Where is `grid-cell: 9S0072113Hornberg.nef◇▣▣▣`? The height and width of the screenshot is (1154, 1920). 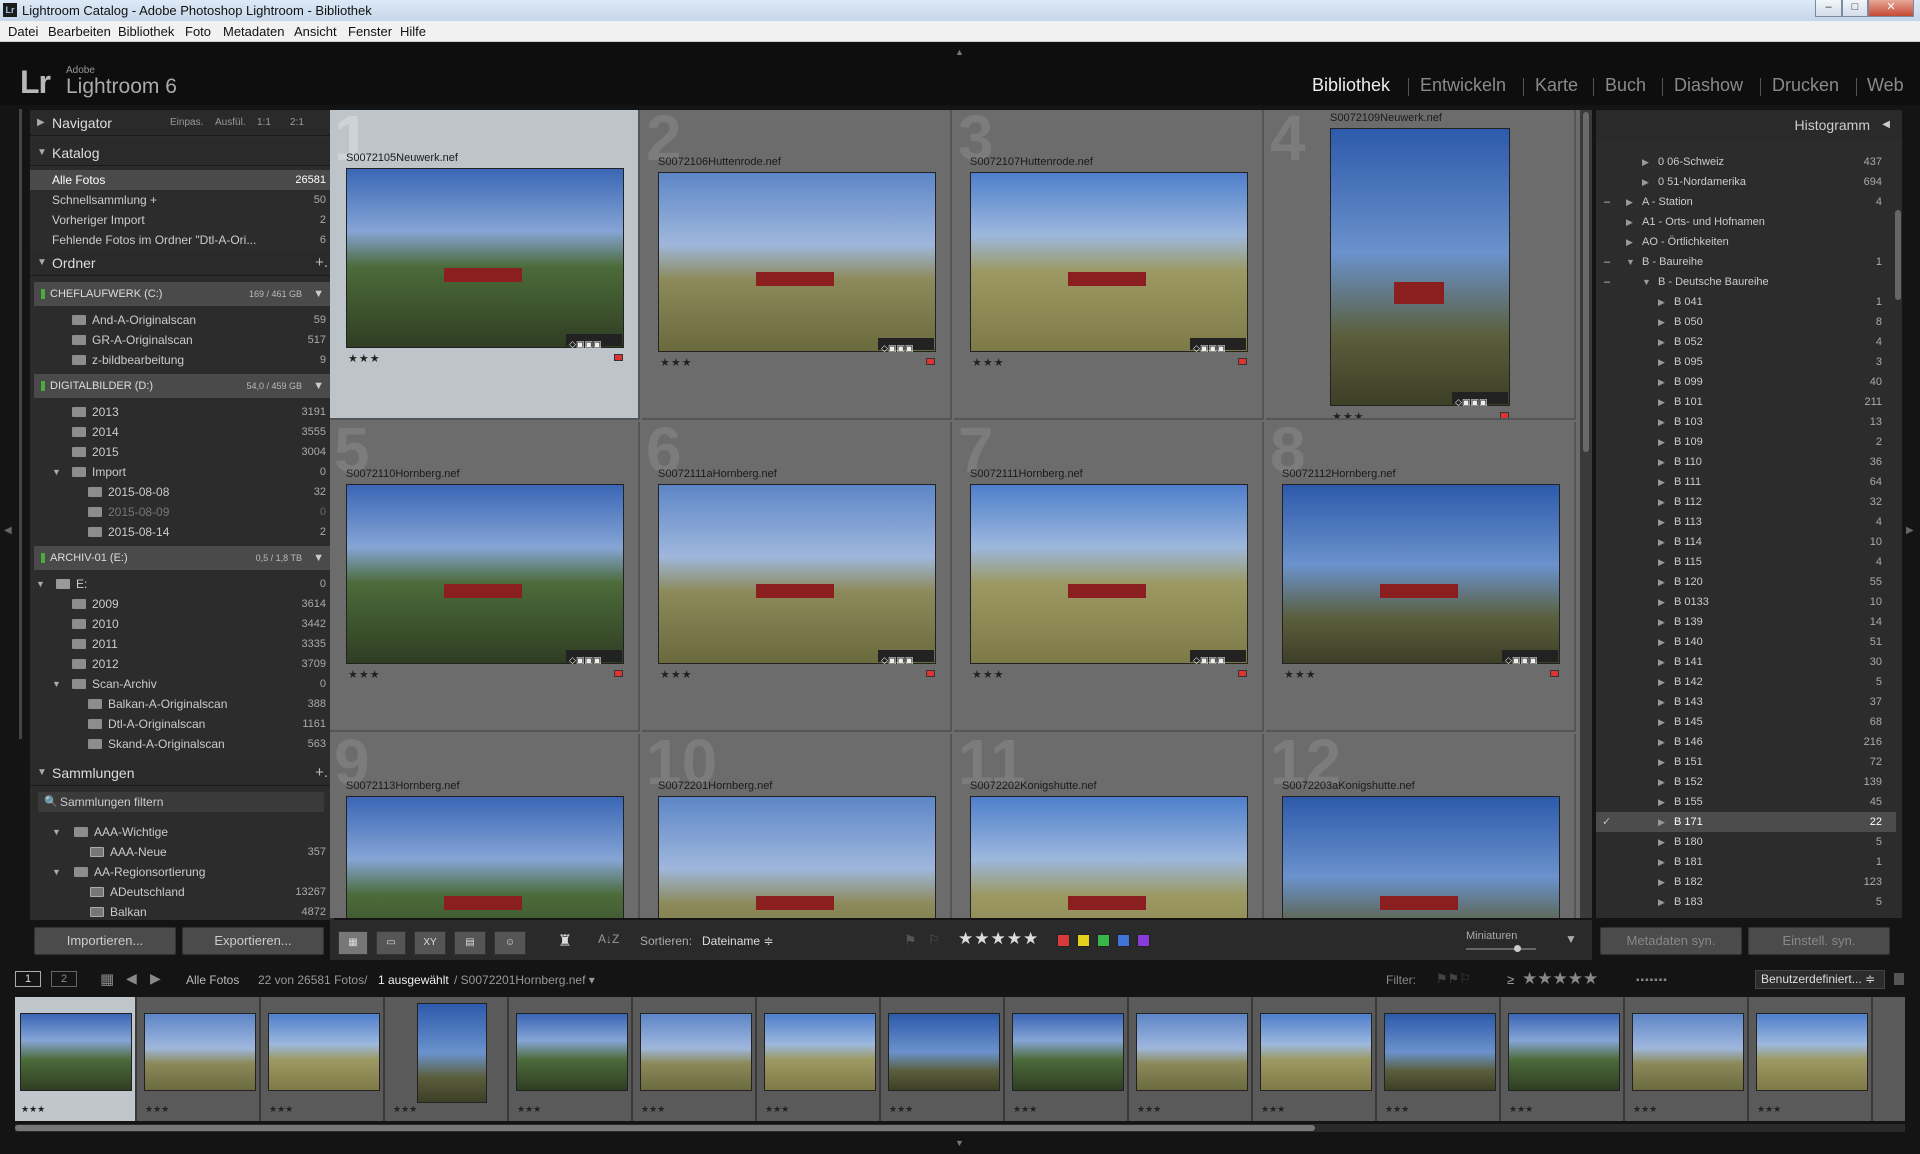 grid-cell: 9S0072113Hornberg.nef◇▣▣▣ is located at coordinates (485, 826).